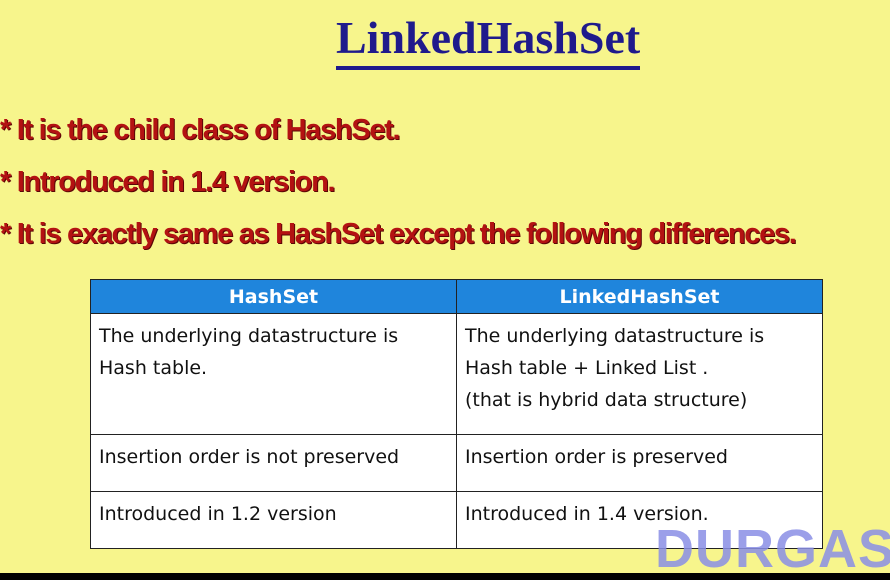 The height and width of the screenshot is (580, 890). I want to click on cell-line: Hash table + Linked List ., so click(587, 368).